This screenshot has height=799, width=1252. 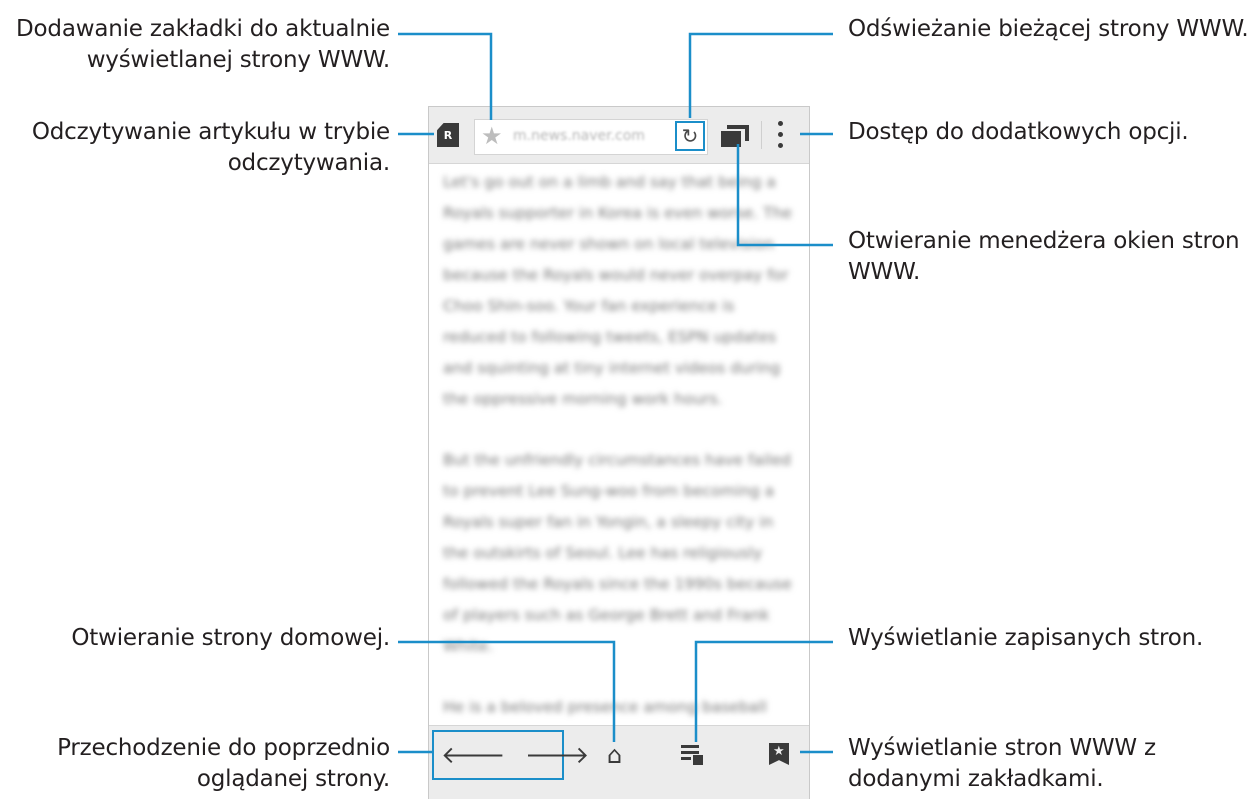 What do you see at coordinates (473, 755) in the screenshot?
I see `arrow-left-icon: 🡐` at bounding box center [473, 755].